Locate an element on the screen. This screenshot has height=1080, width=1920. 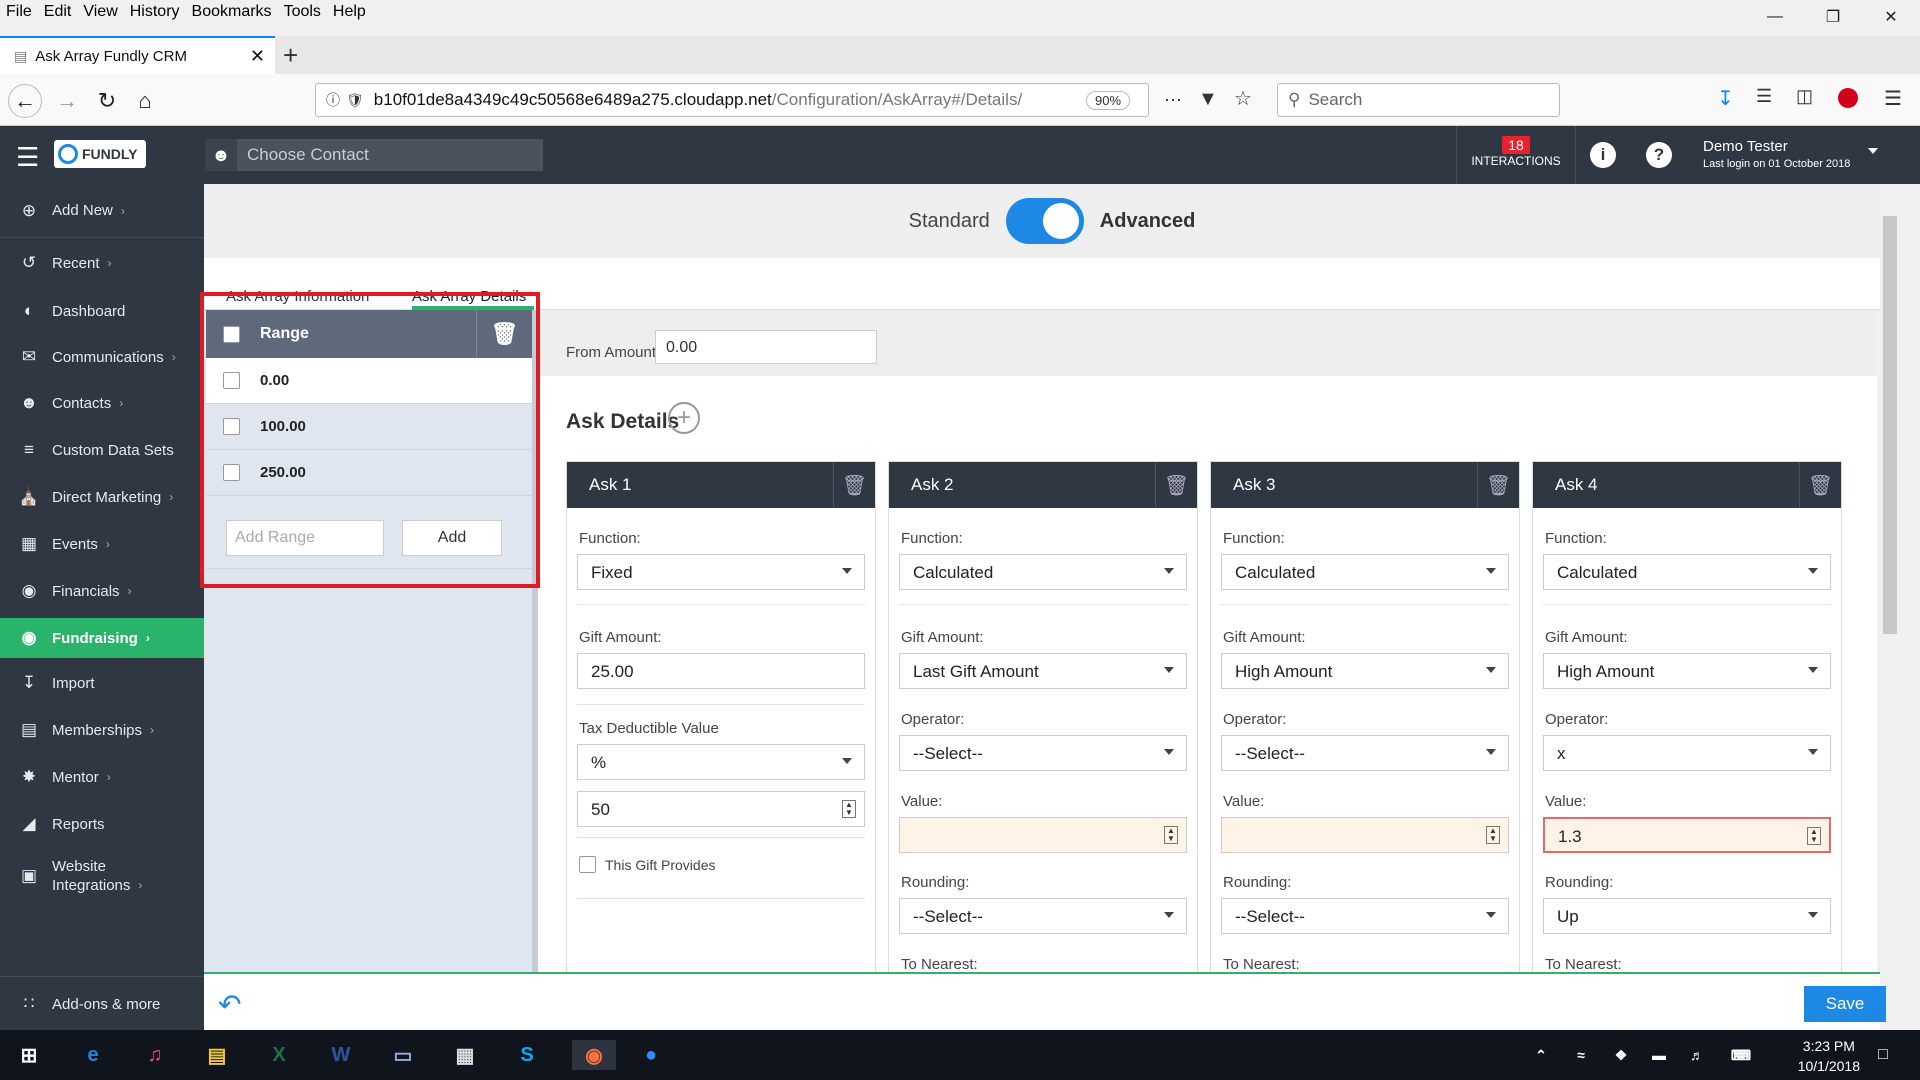
sidebar-item-reports: ◢ Reports is located at coordinates (102, 824).